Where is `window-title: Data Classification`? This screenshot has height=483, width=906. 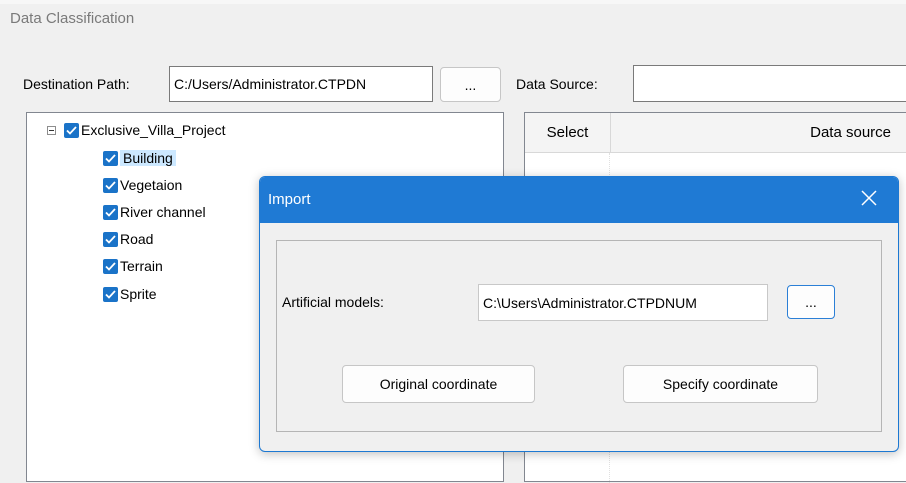
window-title: Data Classification is located at coordinates (72, 18).